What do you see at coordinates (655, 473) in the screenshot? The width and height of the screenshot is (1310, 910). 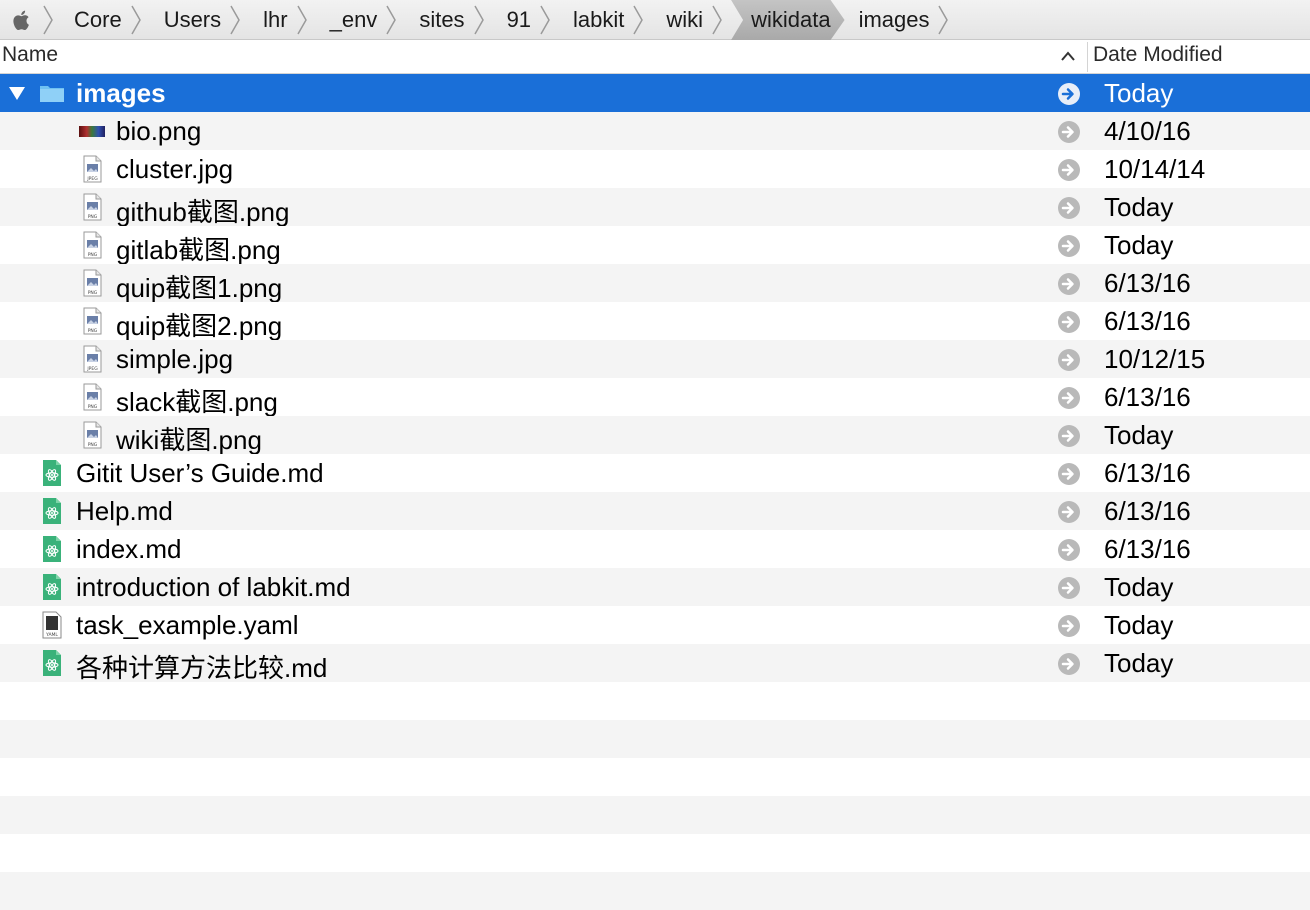 I see `file-row: Gitit User’s Guide.md 6/13/16` at bounding box center [655, 473].